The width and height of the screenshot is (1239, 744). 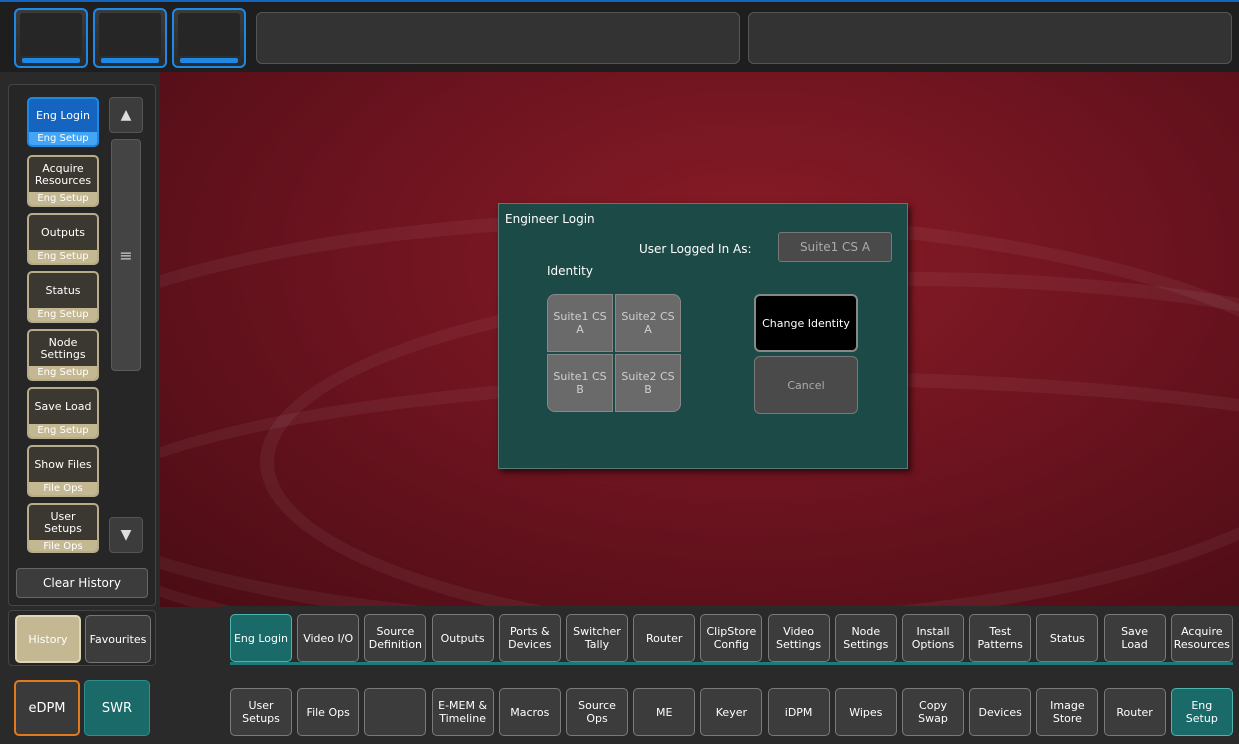 I want to click on identity-label: Identity, so click(x=570, y=271).